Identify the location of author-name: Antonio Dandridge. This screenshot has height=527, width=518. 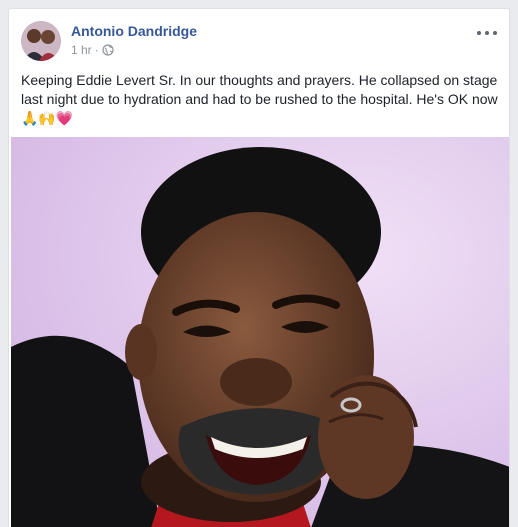
(134, 31).